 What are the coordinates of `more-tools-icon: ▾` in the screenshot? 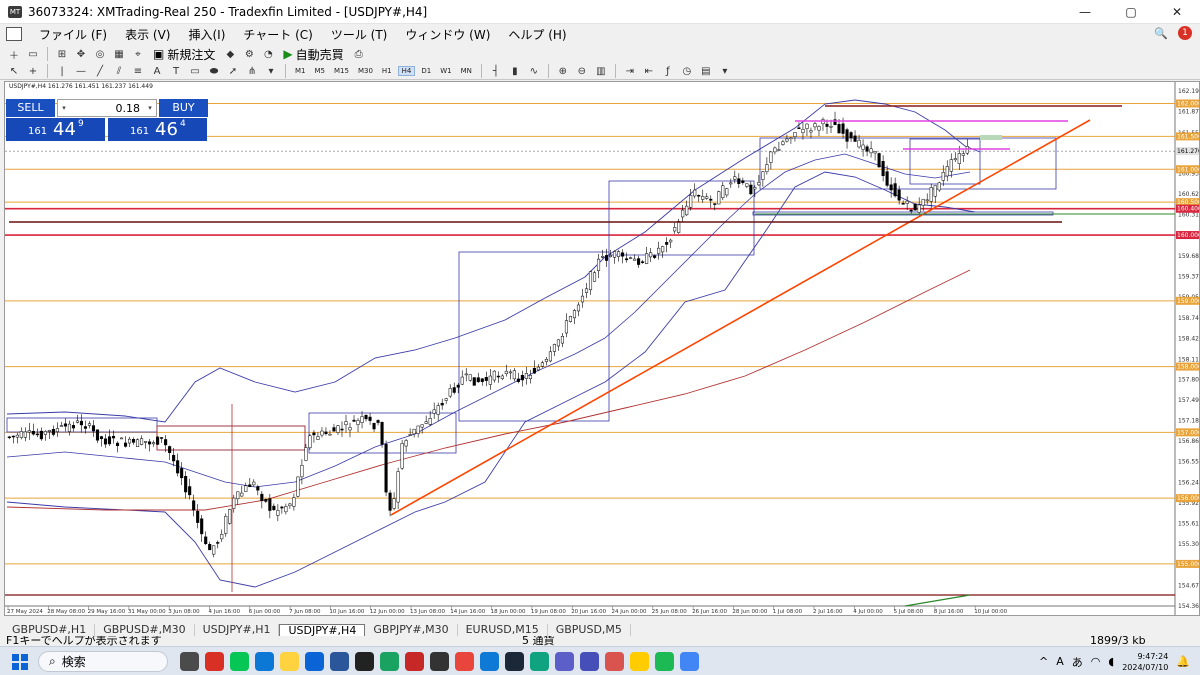 It's located at (271, 71).